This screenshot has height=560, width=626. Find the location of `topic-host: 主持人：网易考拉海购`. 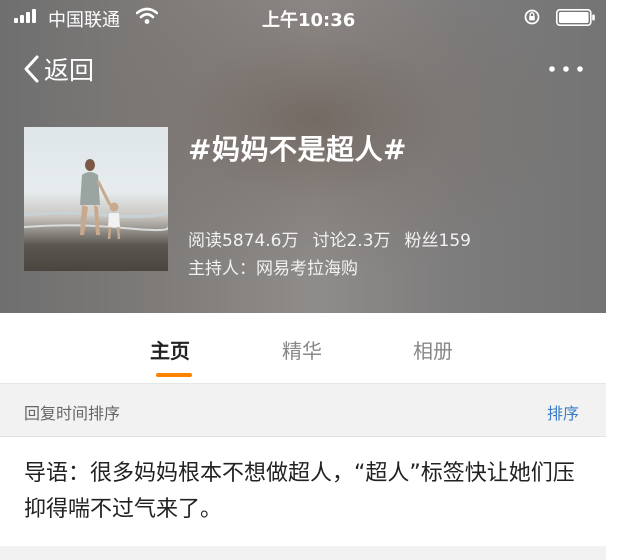

topic-host: 主持人：网易考拉海购 is located at coordinates (273, 266).